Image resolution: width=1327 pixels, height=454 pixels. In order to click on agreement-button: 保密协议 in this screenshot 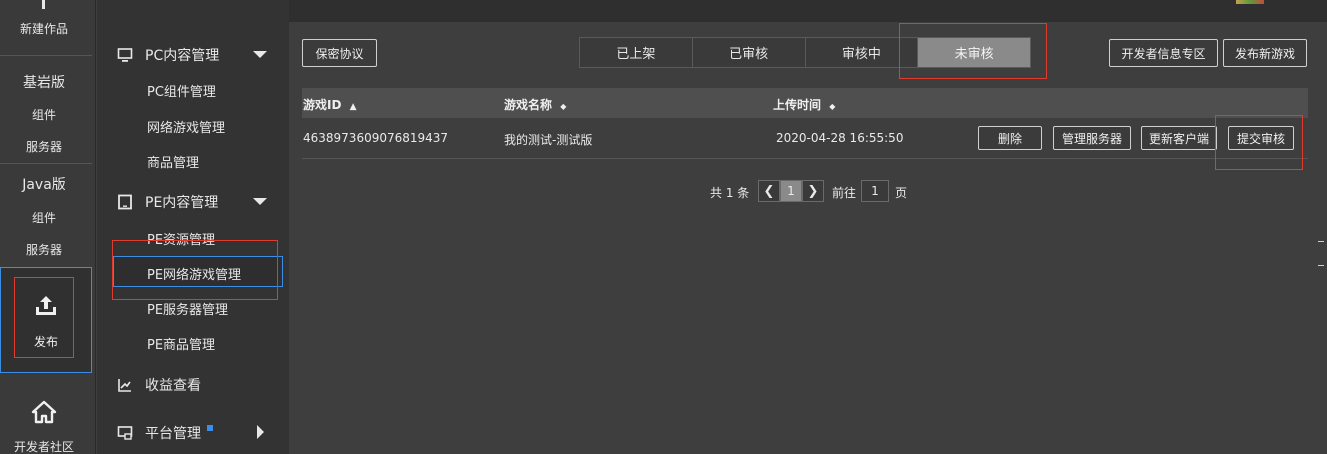, I will do `click(339, 53)`.